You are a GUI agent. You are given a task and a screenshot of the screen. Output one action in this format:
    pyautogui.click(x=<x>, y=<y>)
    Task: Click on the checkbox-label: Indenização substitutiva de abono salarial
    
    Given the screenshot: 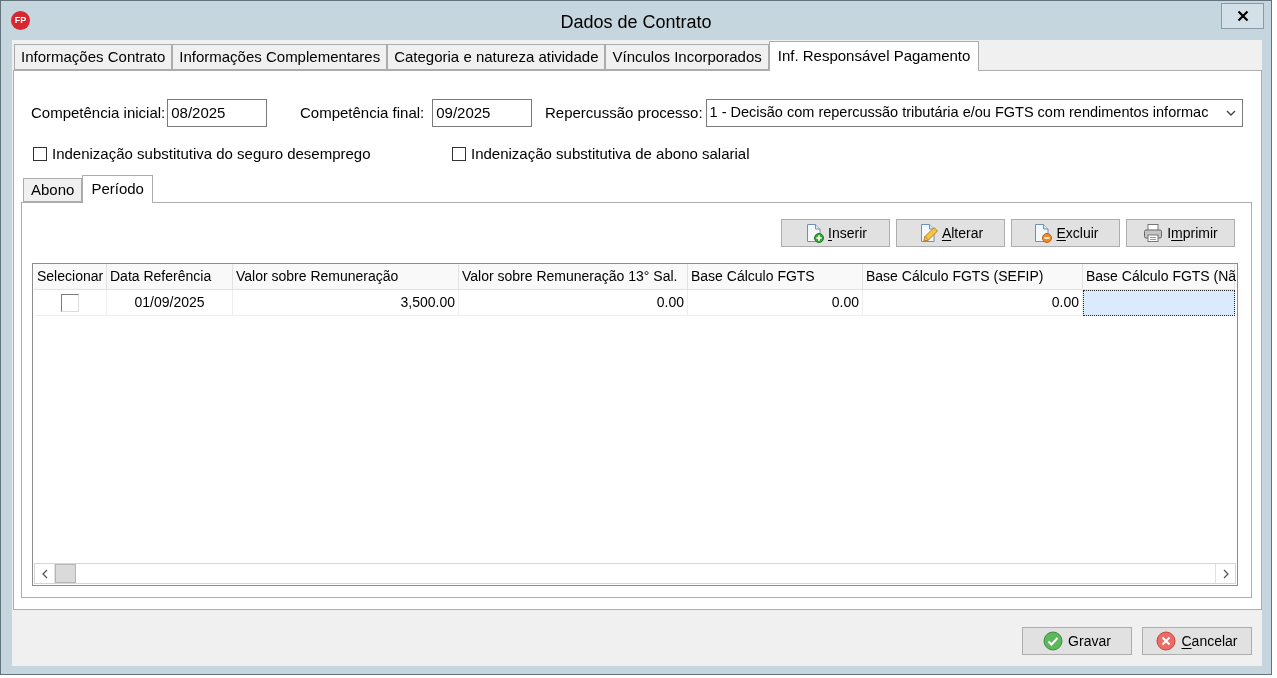 What is the action you would take?
    pyautogui.click(x=610, y=153)
    